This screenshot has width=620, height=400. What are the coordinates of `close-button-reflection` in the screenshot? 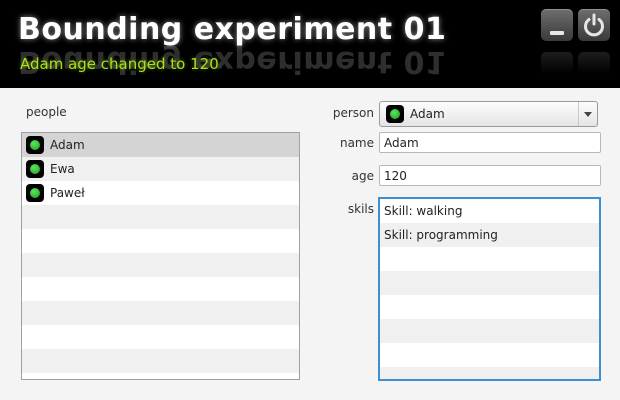 It's located at (594, 63).